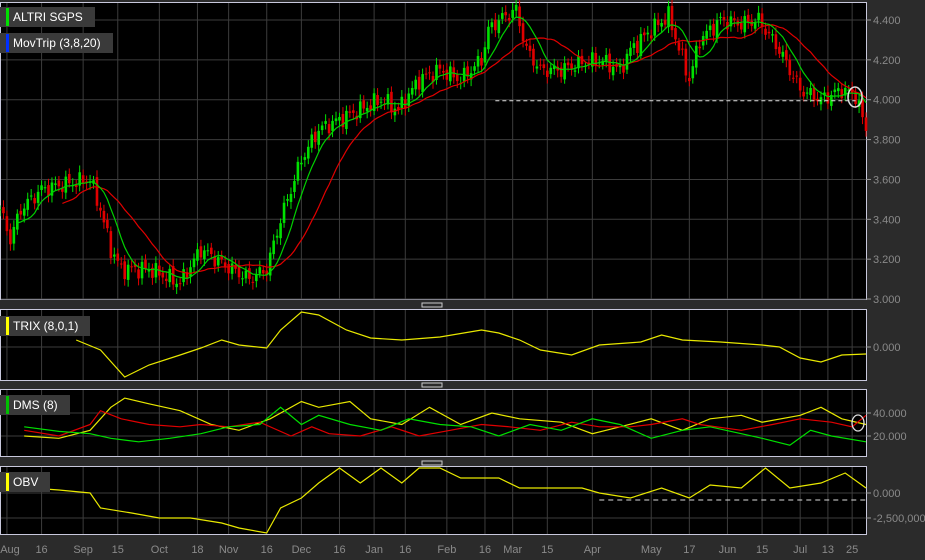 Image resolution: width=925 pixels, height=560 pixels. What do you see at coordinates (374, 550) in the screenshot?
I see `x-tick-label: Jan` at bounding box center [374, 550].